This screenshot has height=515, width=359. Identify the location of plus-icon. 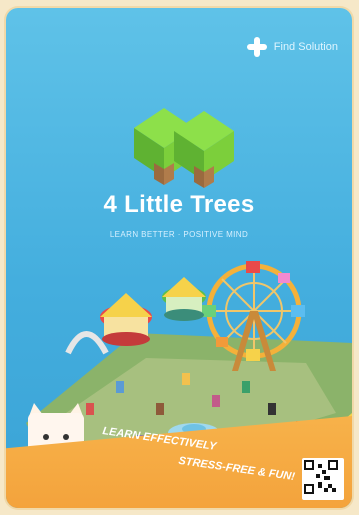
(257, 47).